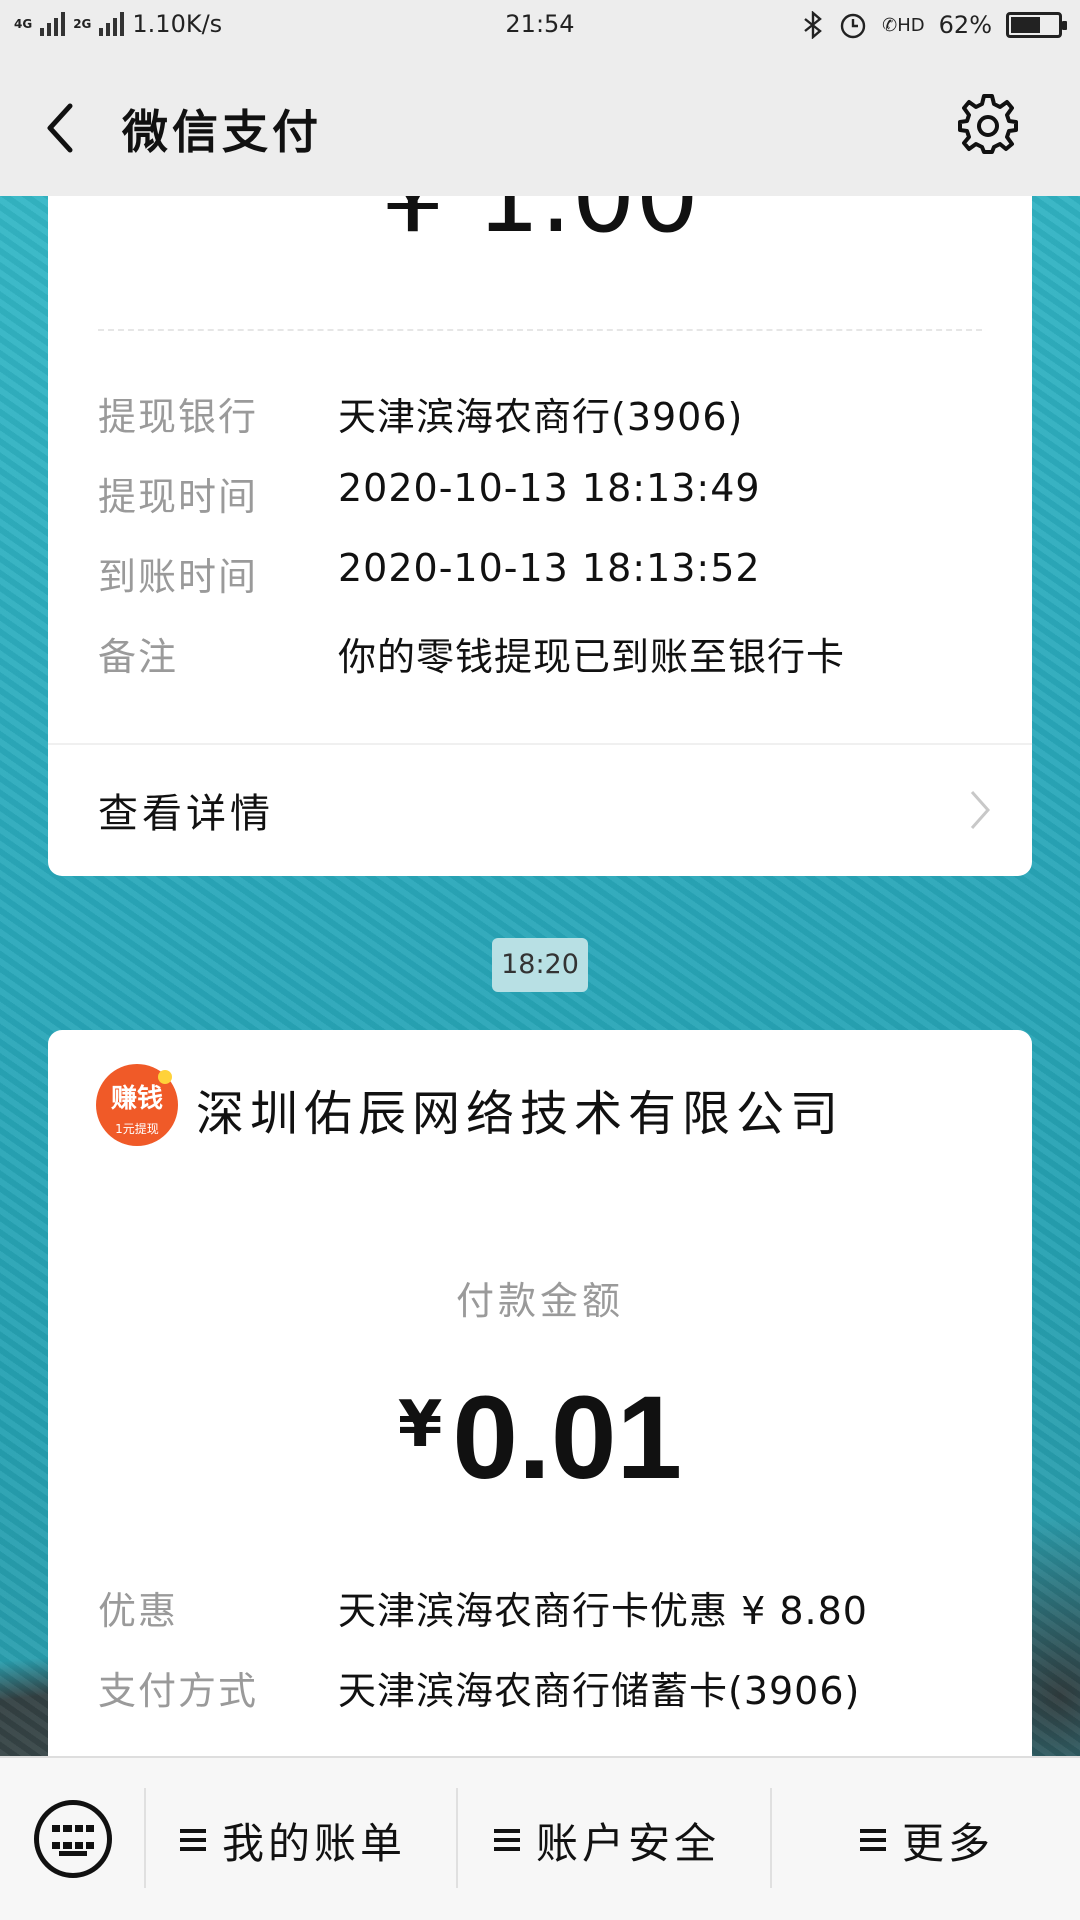  Describe the element at coordinates (178, 497) in the screenshot. I see `row-key: 提现时间` at that location.